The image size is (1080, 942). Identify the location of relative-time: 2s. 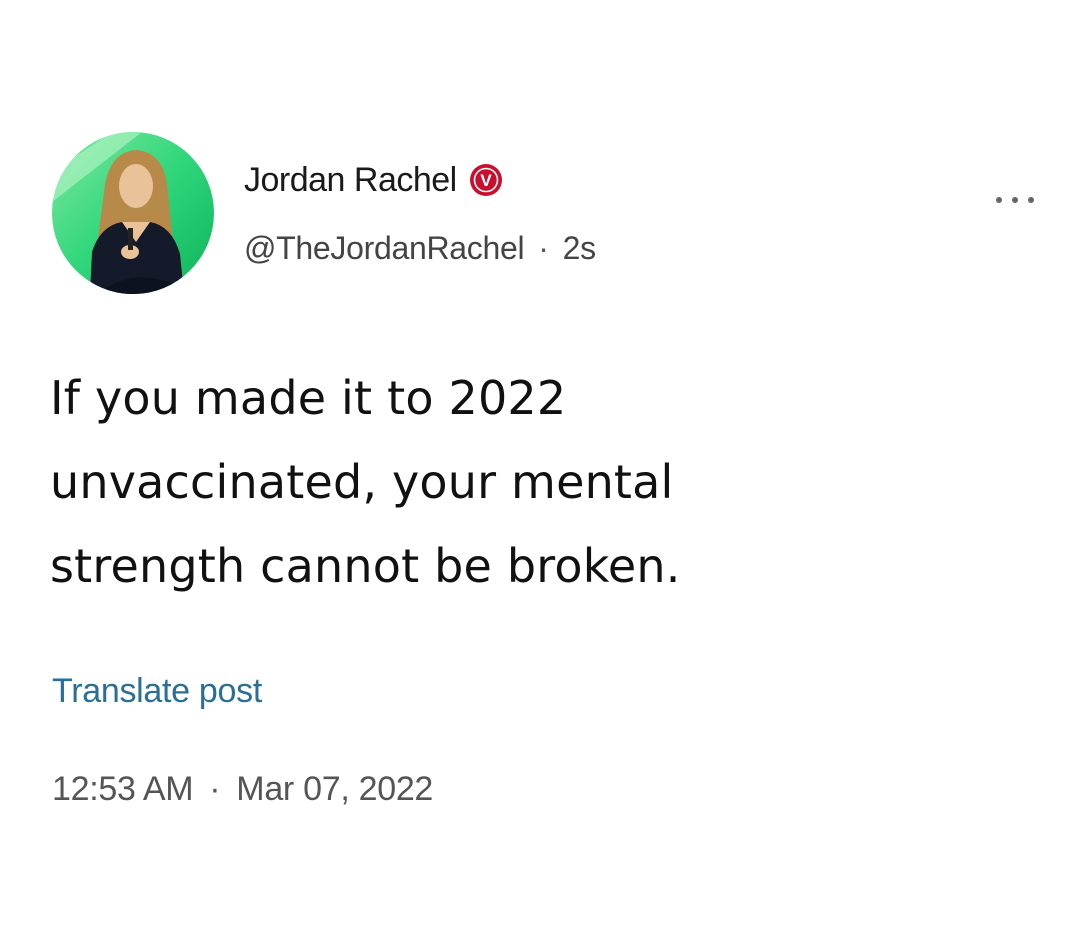
(580, 248).